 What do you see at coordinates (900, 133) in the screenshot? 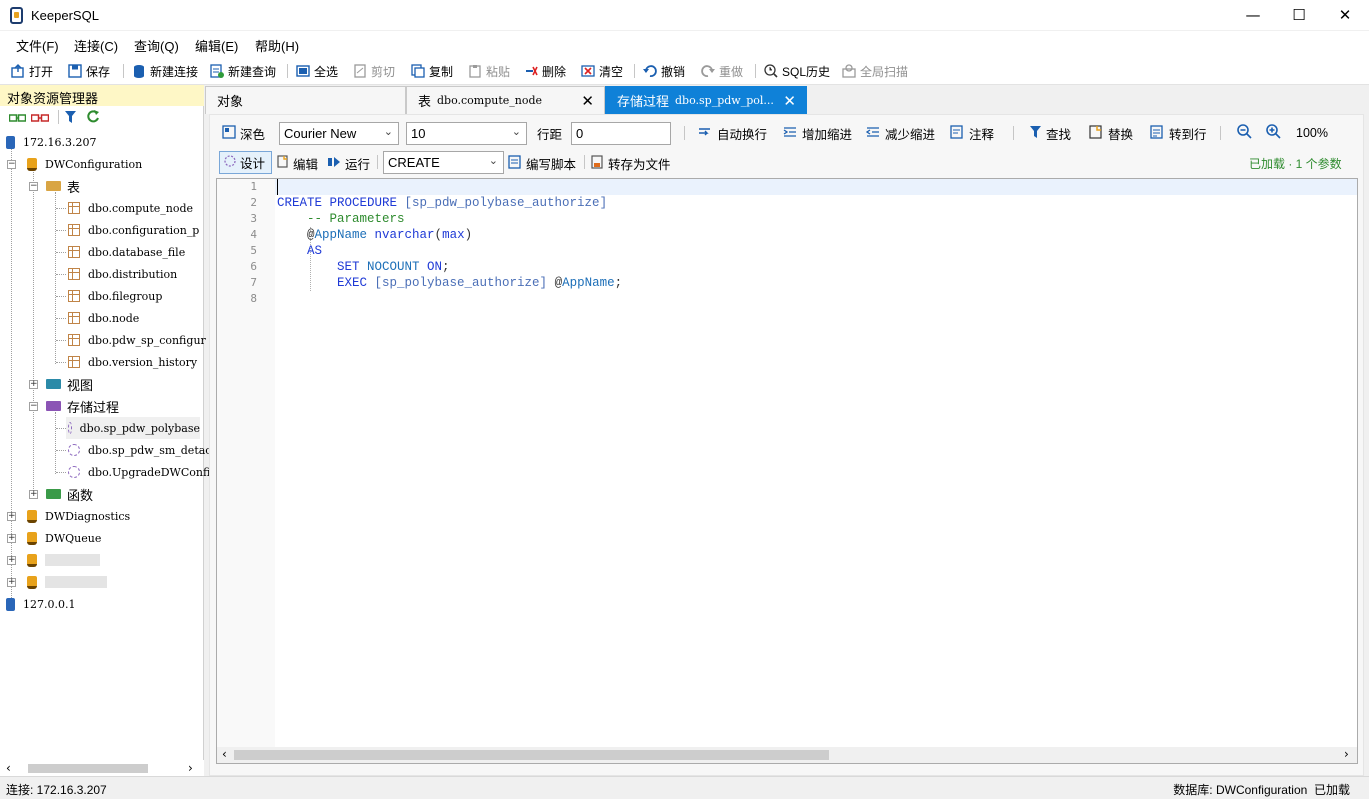
I see `outdent-button: 减少缩进` at bounding box center [900, 133].